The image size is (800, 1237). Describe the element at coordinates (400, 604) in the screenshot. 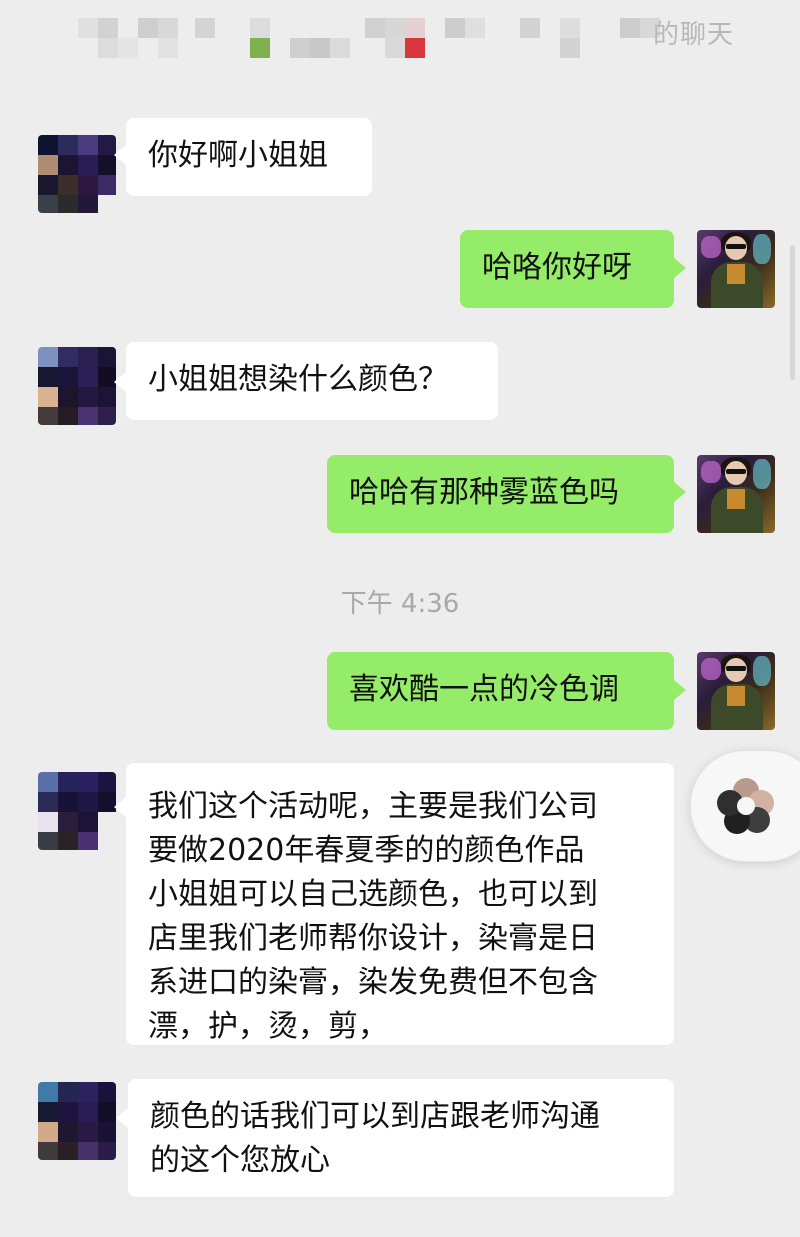

I see `message-timestamp: 下午 4:36` at that location.